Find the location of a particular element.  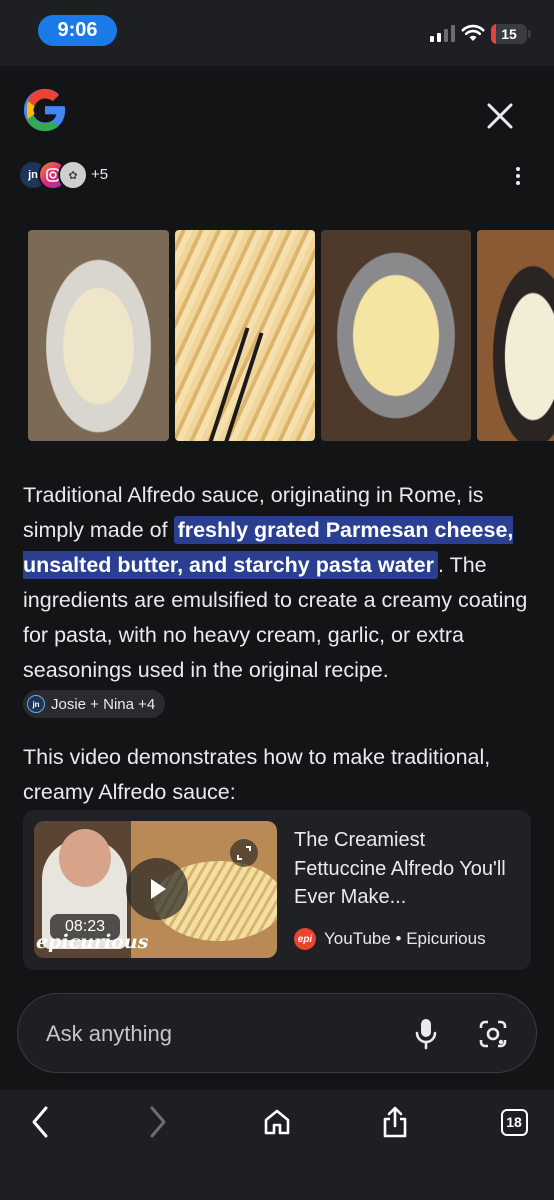

back-icon is located at coordinates (40, 1122).